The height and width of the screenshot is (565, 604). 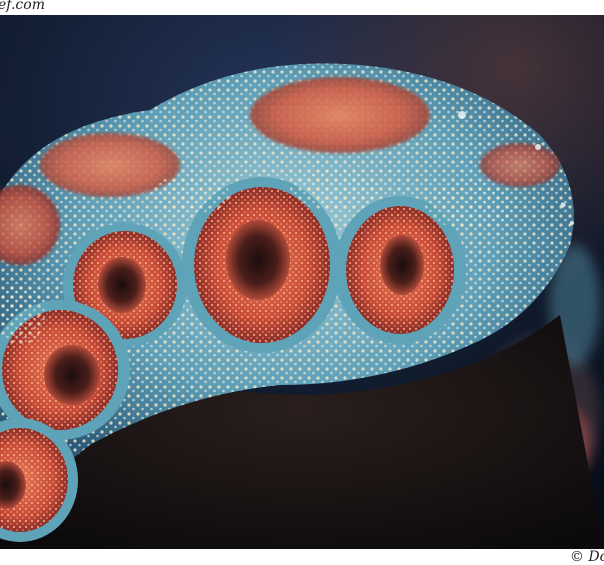 I want to click on watermark-bottom: © Do, so click(x=586, y=557).